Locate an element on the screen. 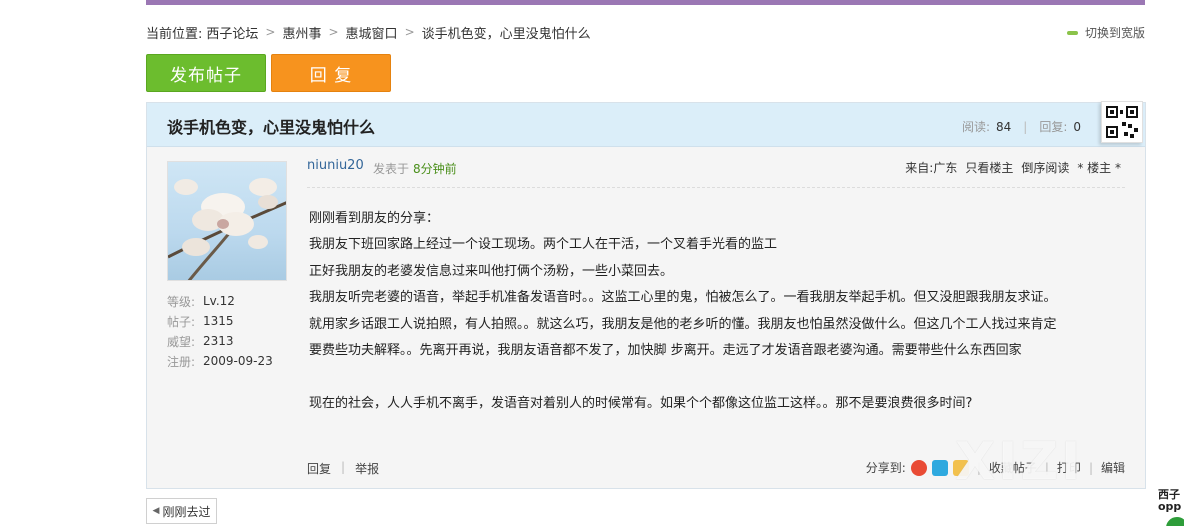  breadcrumb-link-huizhou: 惠州事 is located at coordinates (301, 32).